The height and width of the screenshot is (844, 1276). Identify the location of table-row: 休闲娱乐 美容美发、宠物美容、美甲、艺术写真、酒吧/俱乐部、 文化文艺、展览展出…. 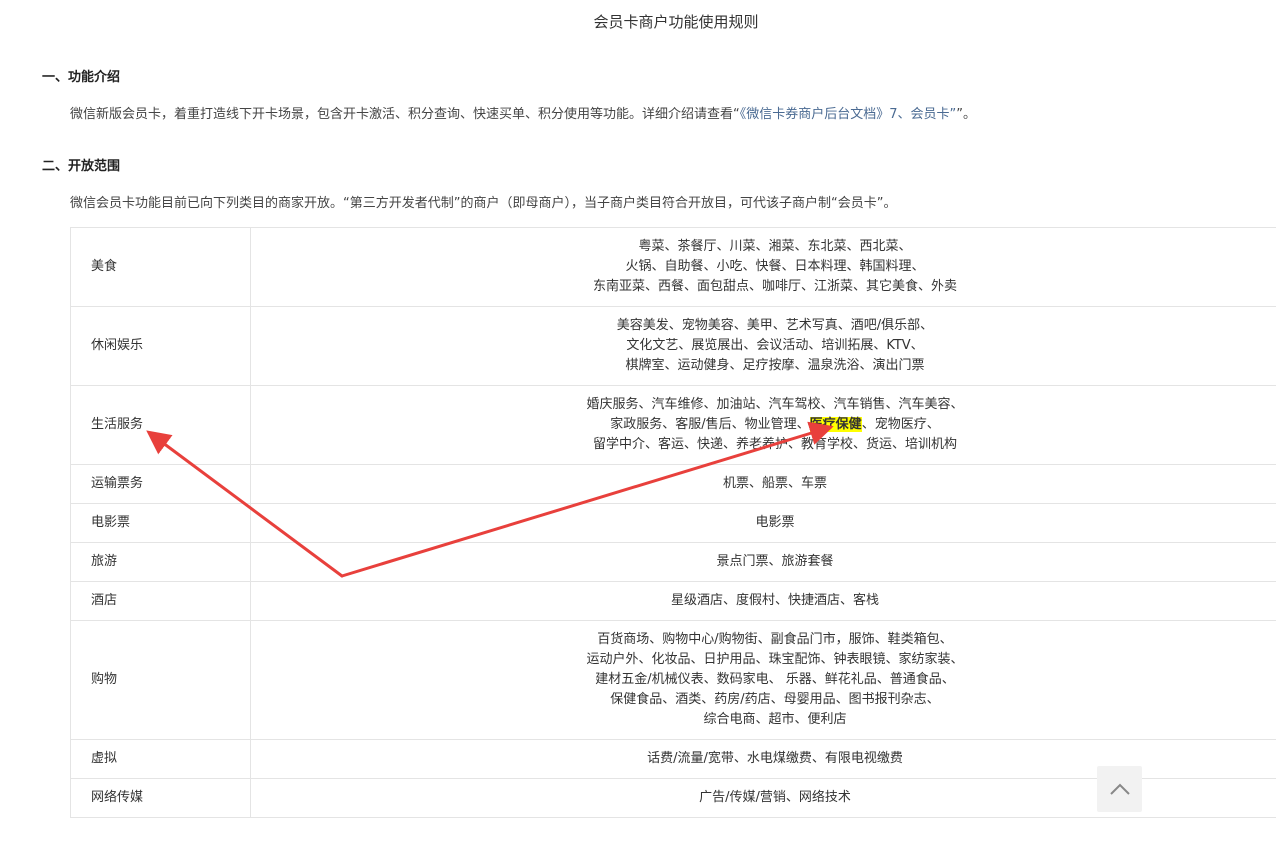
(673, 346).